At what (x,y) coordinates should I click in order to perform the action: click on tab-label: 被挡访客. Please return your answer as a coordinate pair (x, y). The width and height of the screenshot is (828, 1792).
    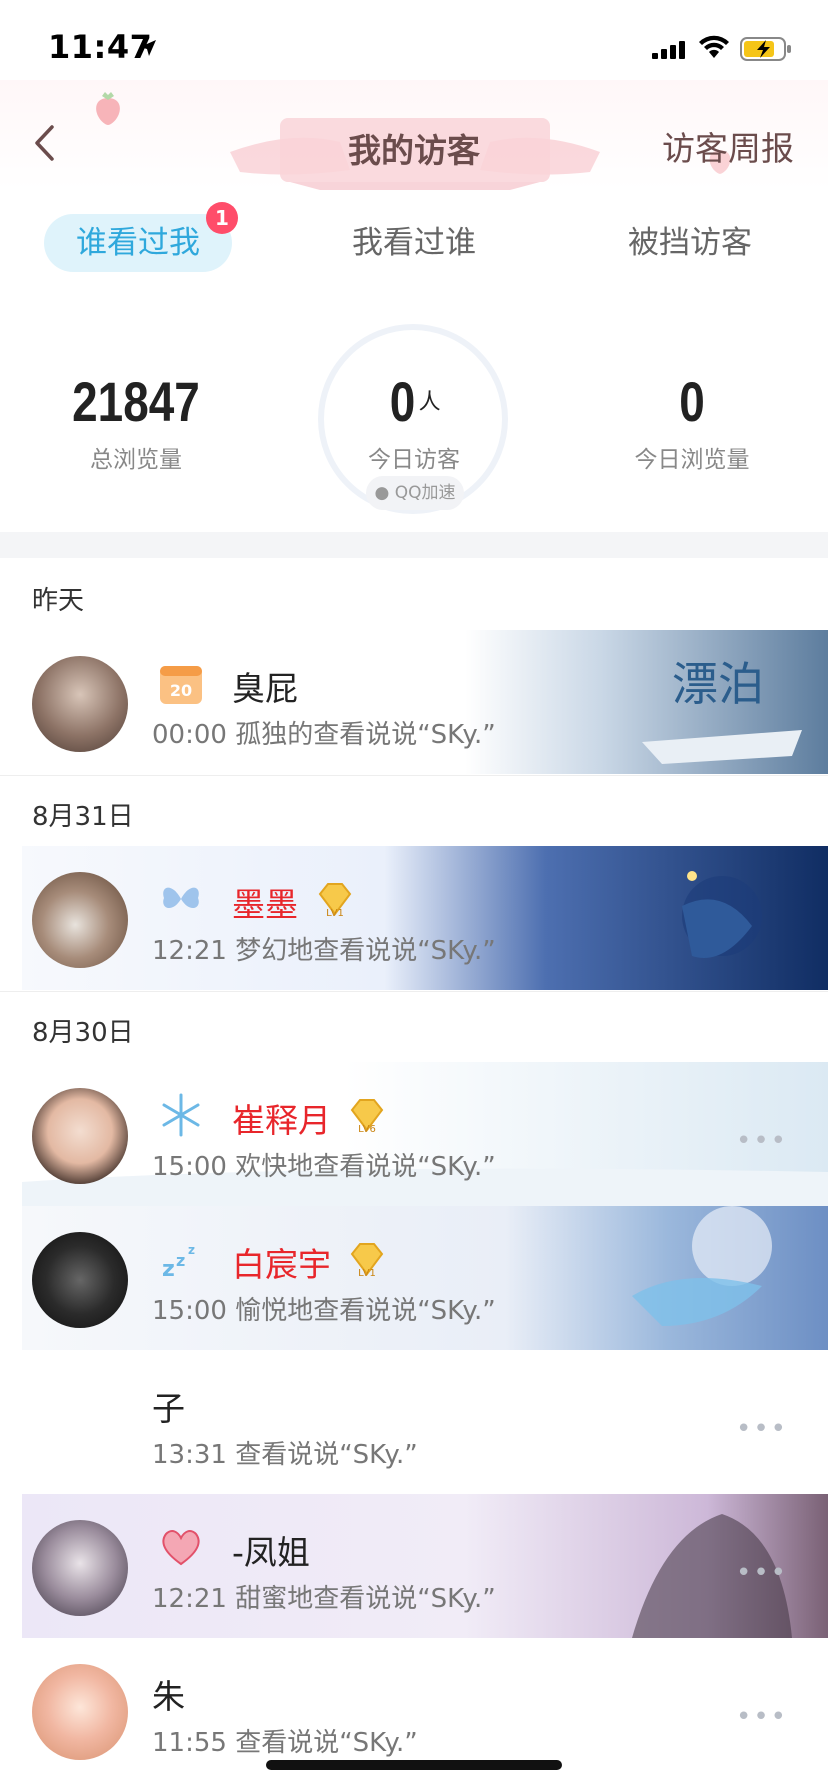
    Looking at the image, I should click on (690, 243).